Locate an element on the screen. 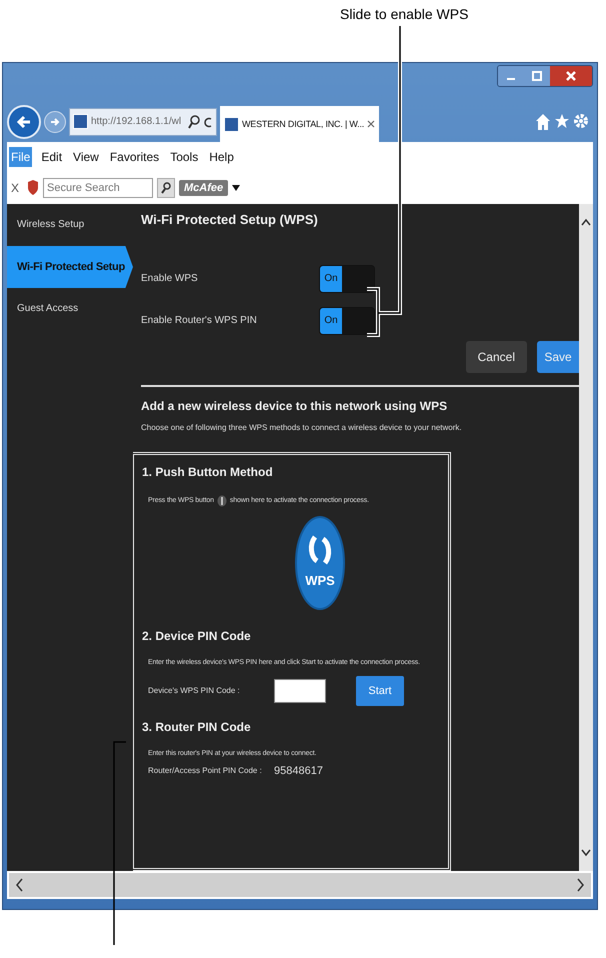  wps-button: WPS is located at coordinates (320, 562).